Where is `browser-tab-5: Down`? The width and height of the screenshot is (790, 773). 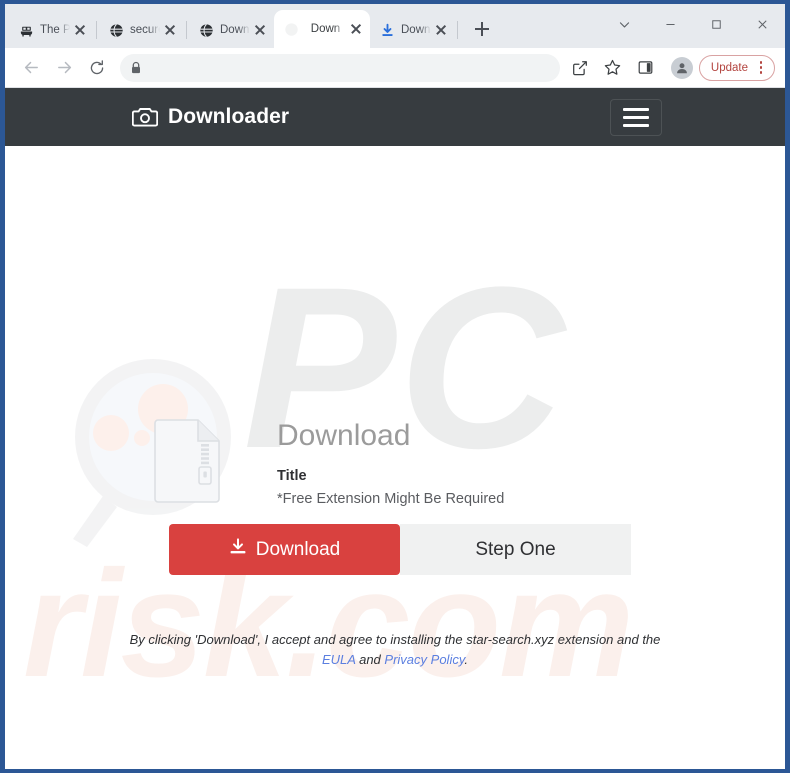
browser-tab-5: Down is located at coordinates (412, 30).